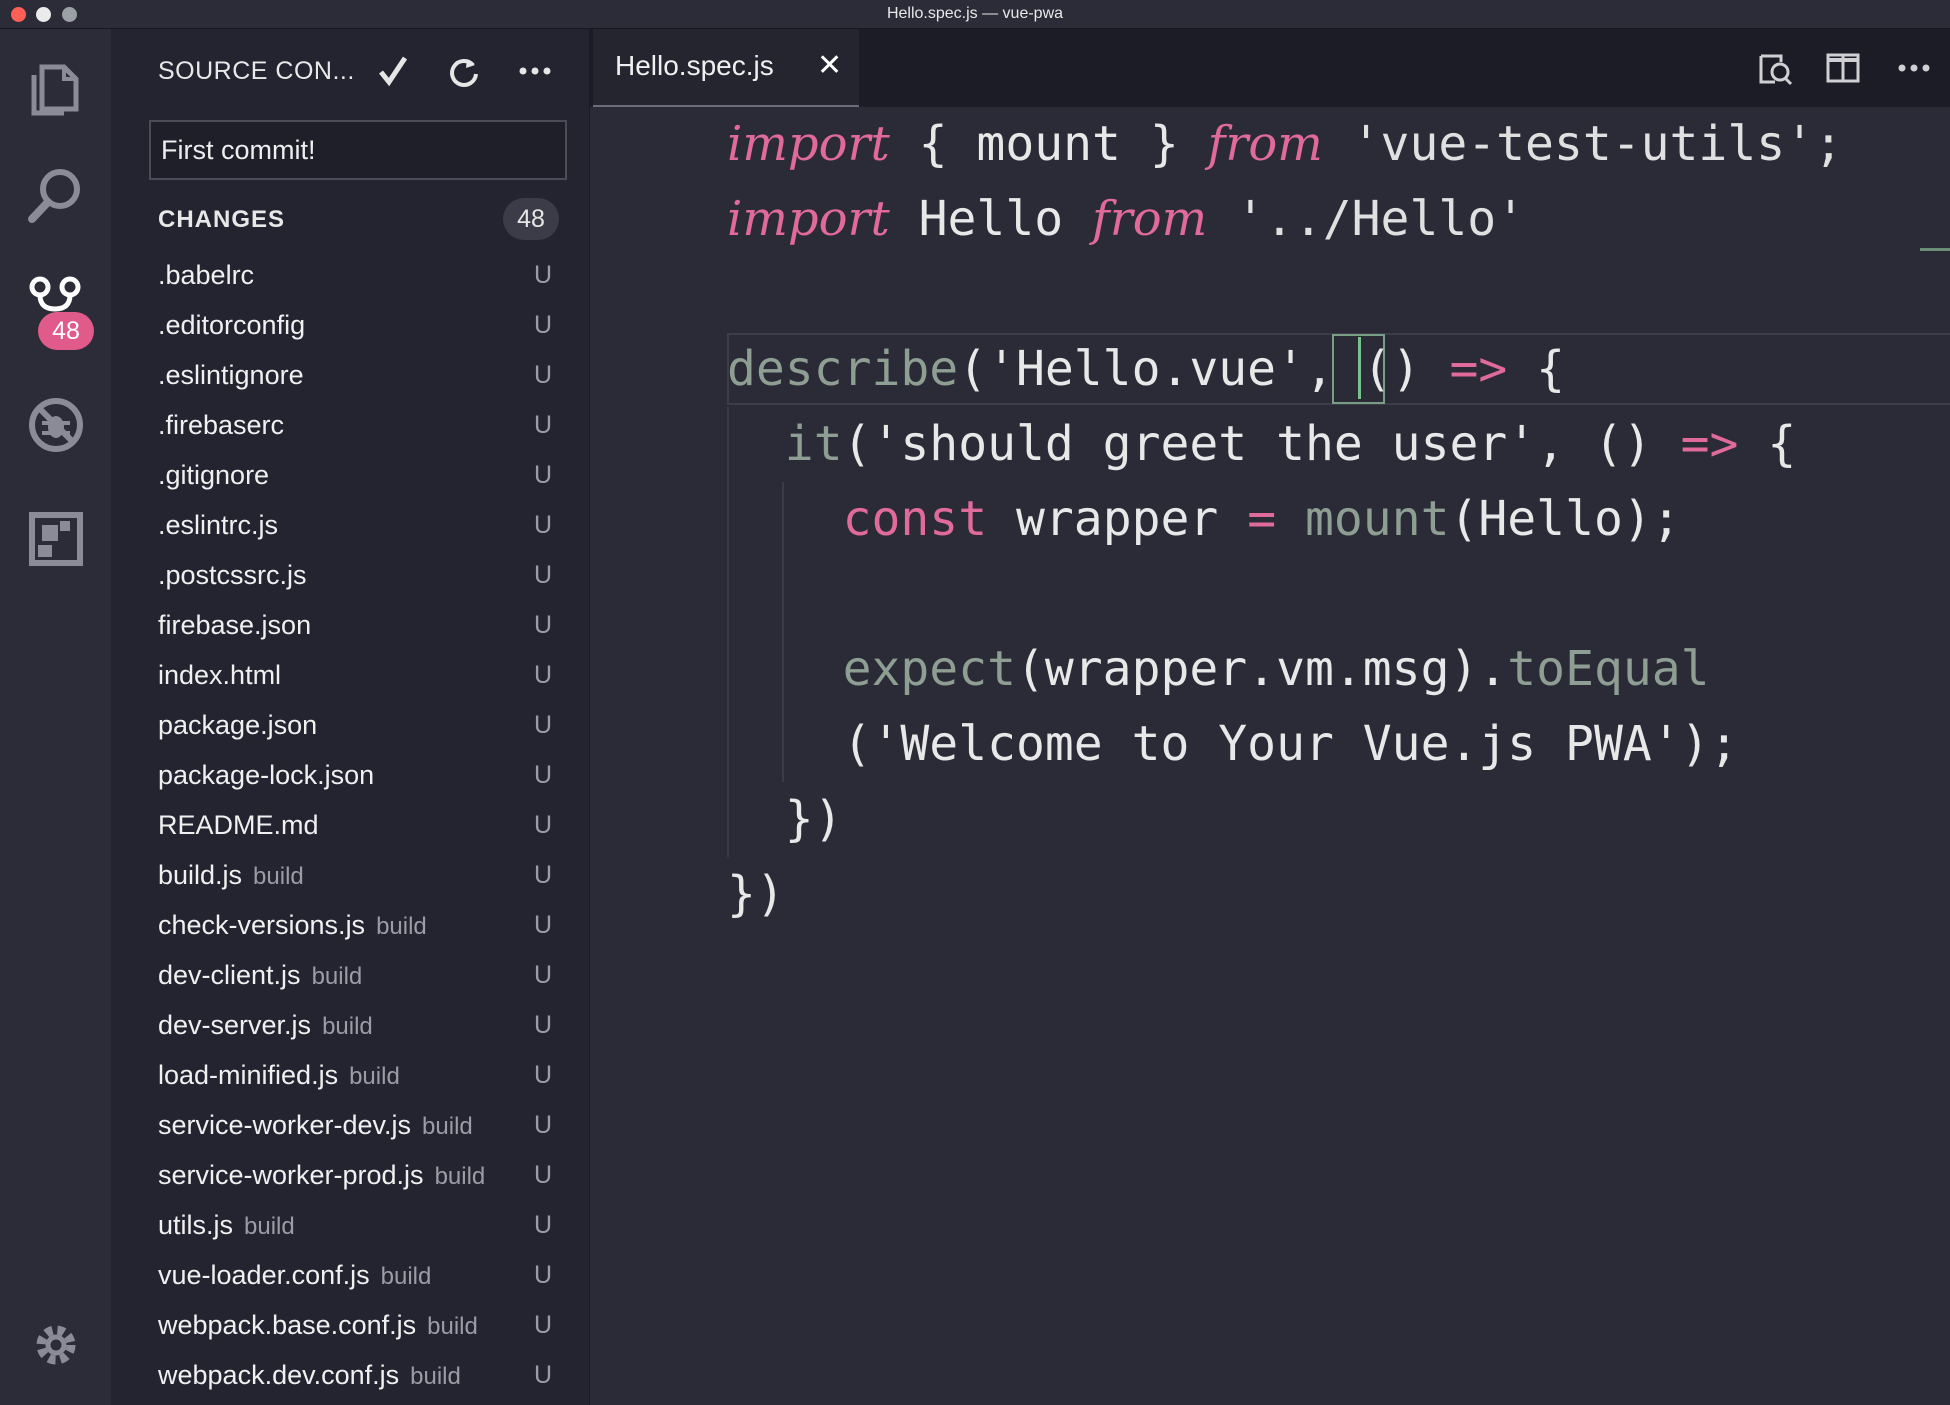 The width and height of the screenshot is (1950, 1405). Describe the element at coordinates (1233, 744) in the screenshot. I see `code-line-9: ('Welcome to Your Vue.js PWA');` at that location.